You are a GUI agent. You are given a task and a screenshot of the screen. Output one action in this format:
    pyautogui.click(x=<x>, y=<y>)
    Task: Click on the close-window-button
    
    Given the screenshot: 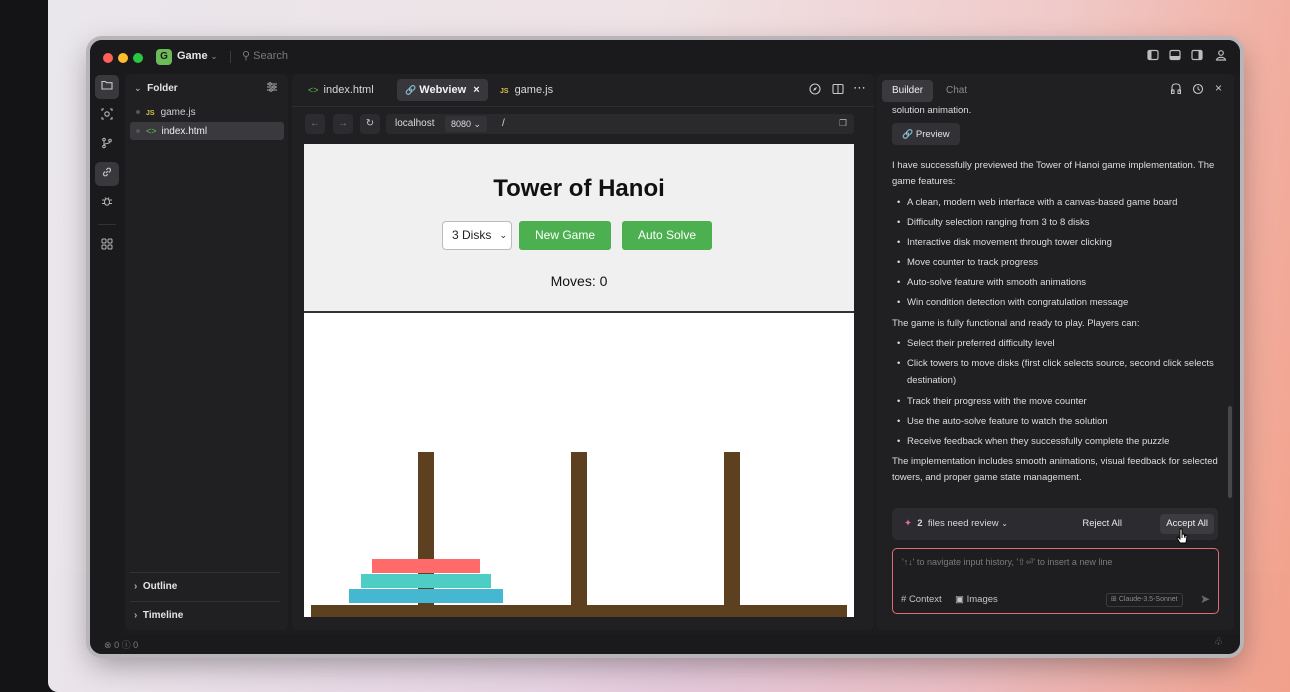 What is the action you would take?
    pyautogui.click(x=108, y=58)
    